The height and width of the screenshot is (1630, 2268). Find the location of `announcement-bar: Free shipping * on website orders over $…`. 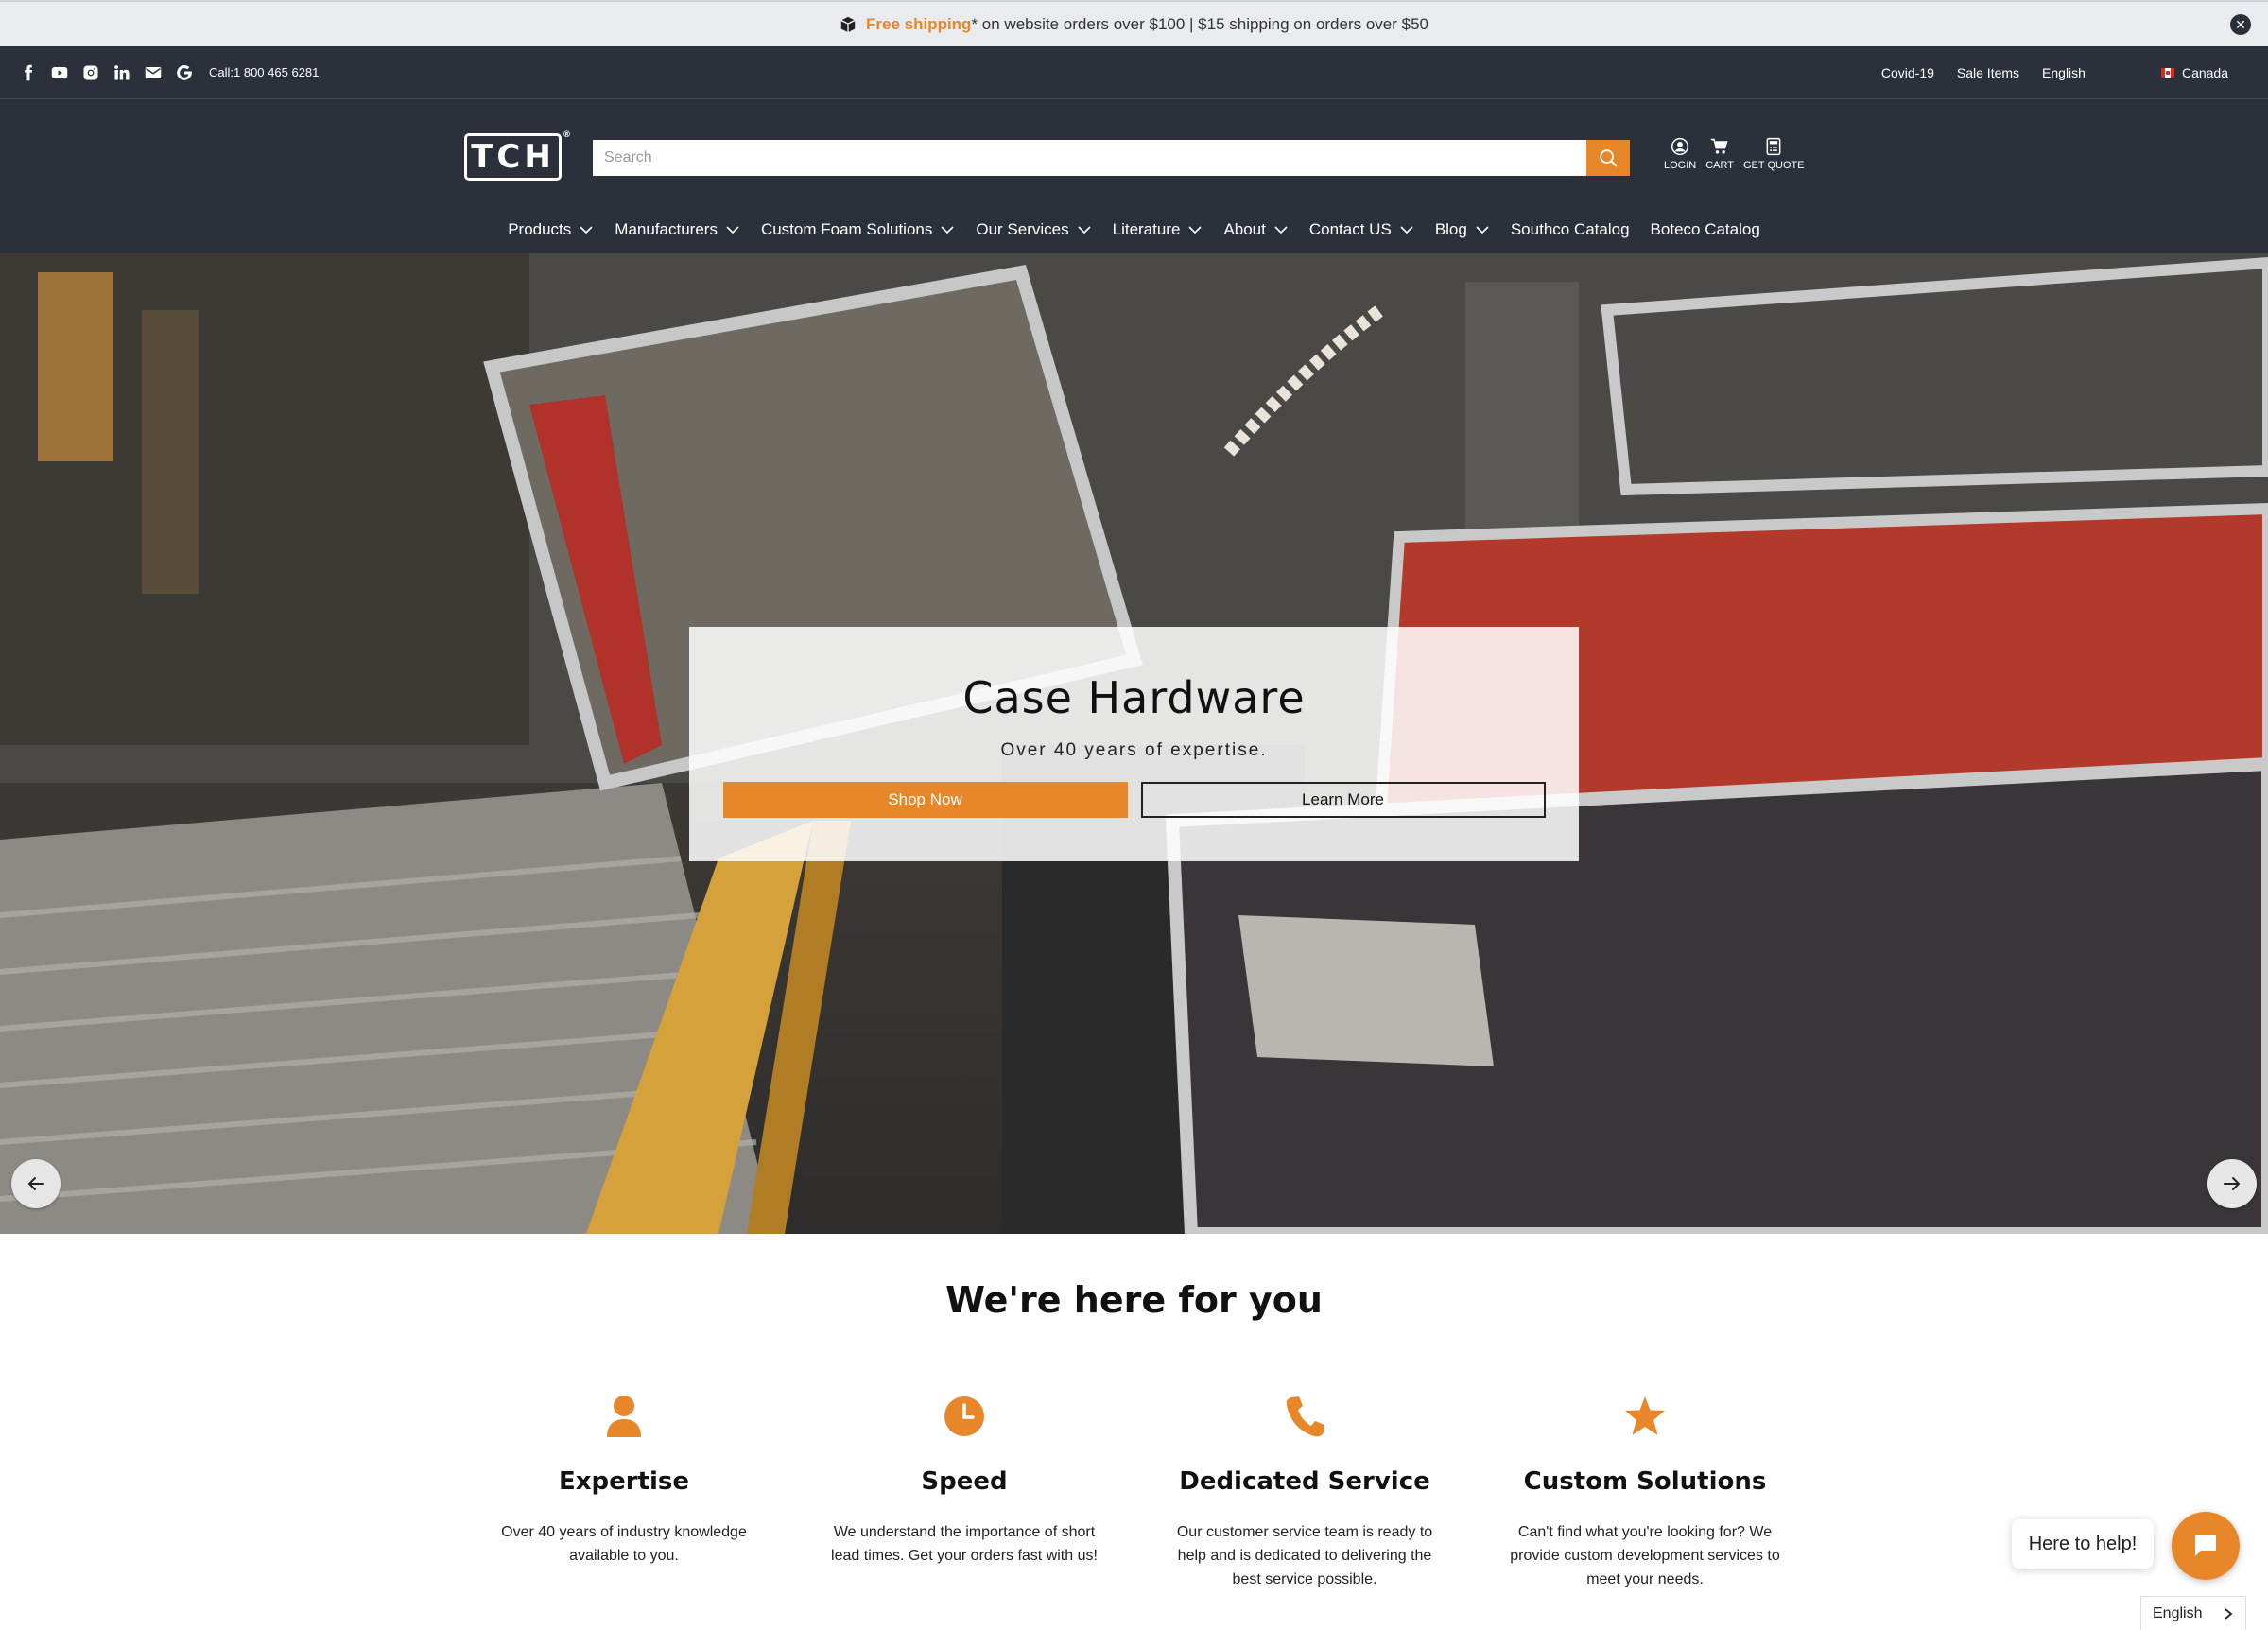

announcement-bar: Free shipping * on website orders over $… is located at coordinates (1134, 23).